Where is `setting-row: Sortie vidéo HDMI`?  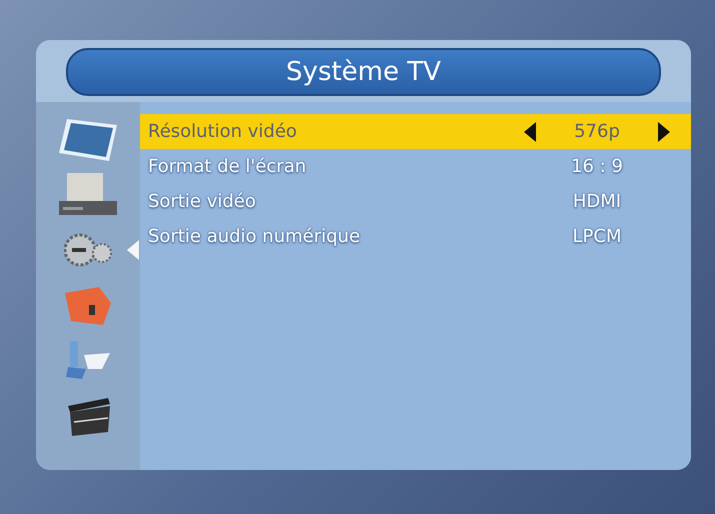
setting-row: Sortie vidéo HDMI is located at coordinates (415, 201).